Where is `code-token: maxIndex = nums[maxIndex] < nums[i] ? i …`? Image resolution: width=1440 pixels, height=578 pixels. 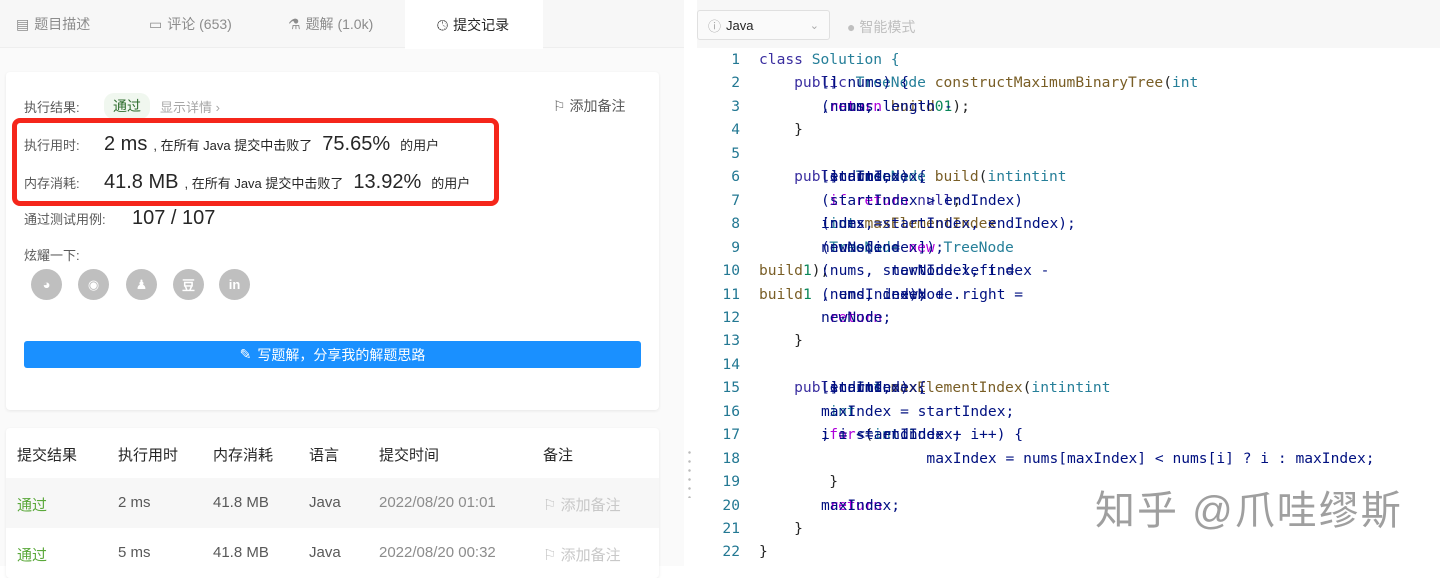
code-token: maxIndex = nums[maxIndex] < nums[i] ? i … is located at coordinates (1098, 458).